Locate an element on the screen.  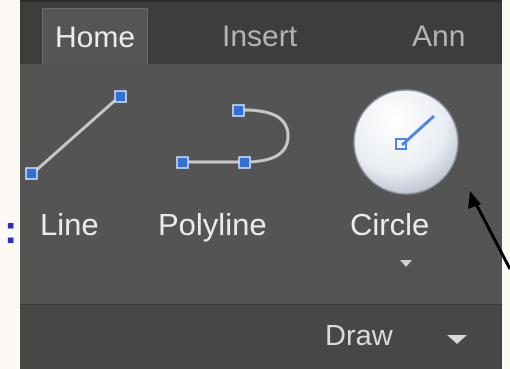
annotation-arrow is located at coordinates (489, 230).